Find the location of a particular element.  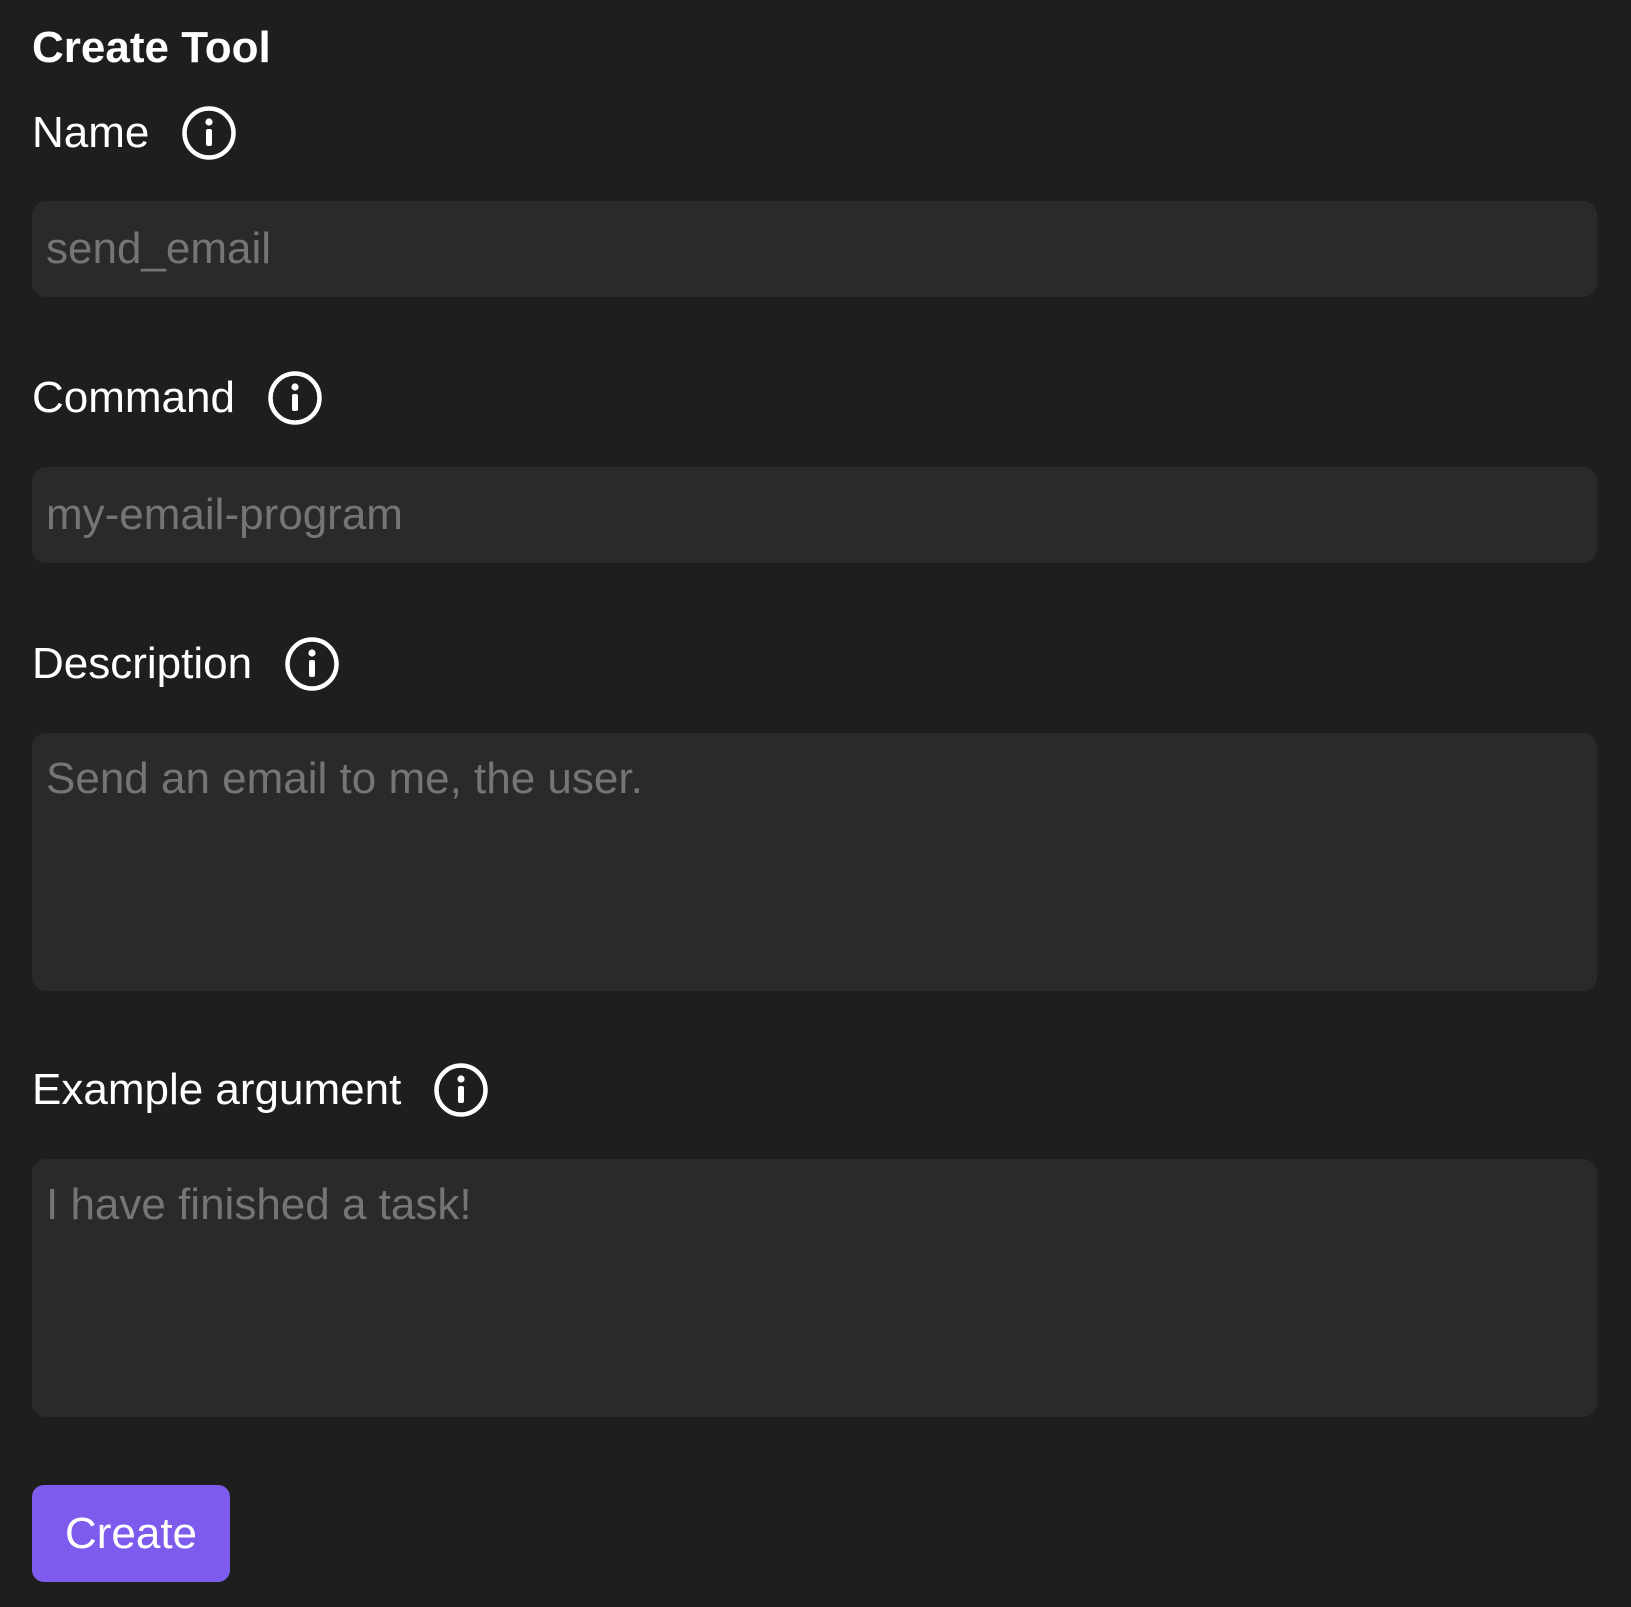

command-label-row: Command is located at coordinates (177, 398).